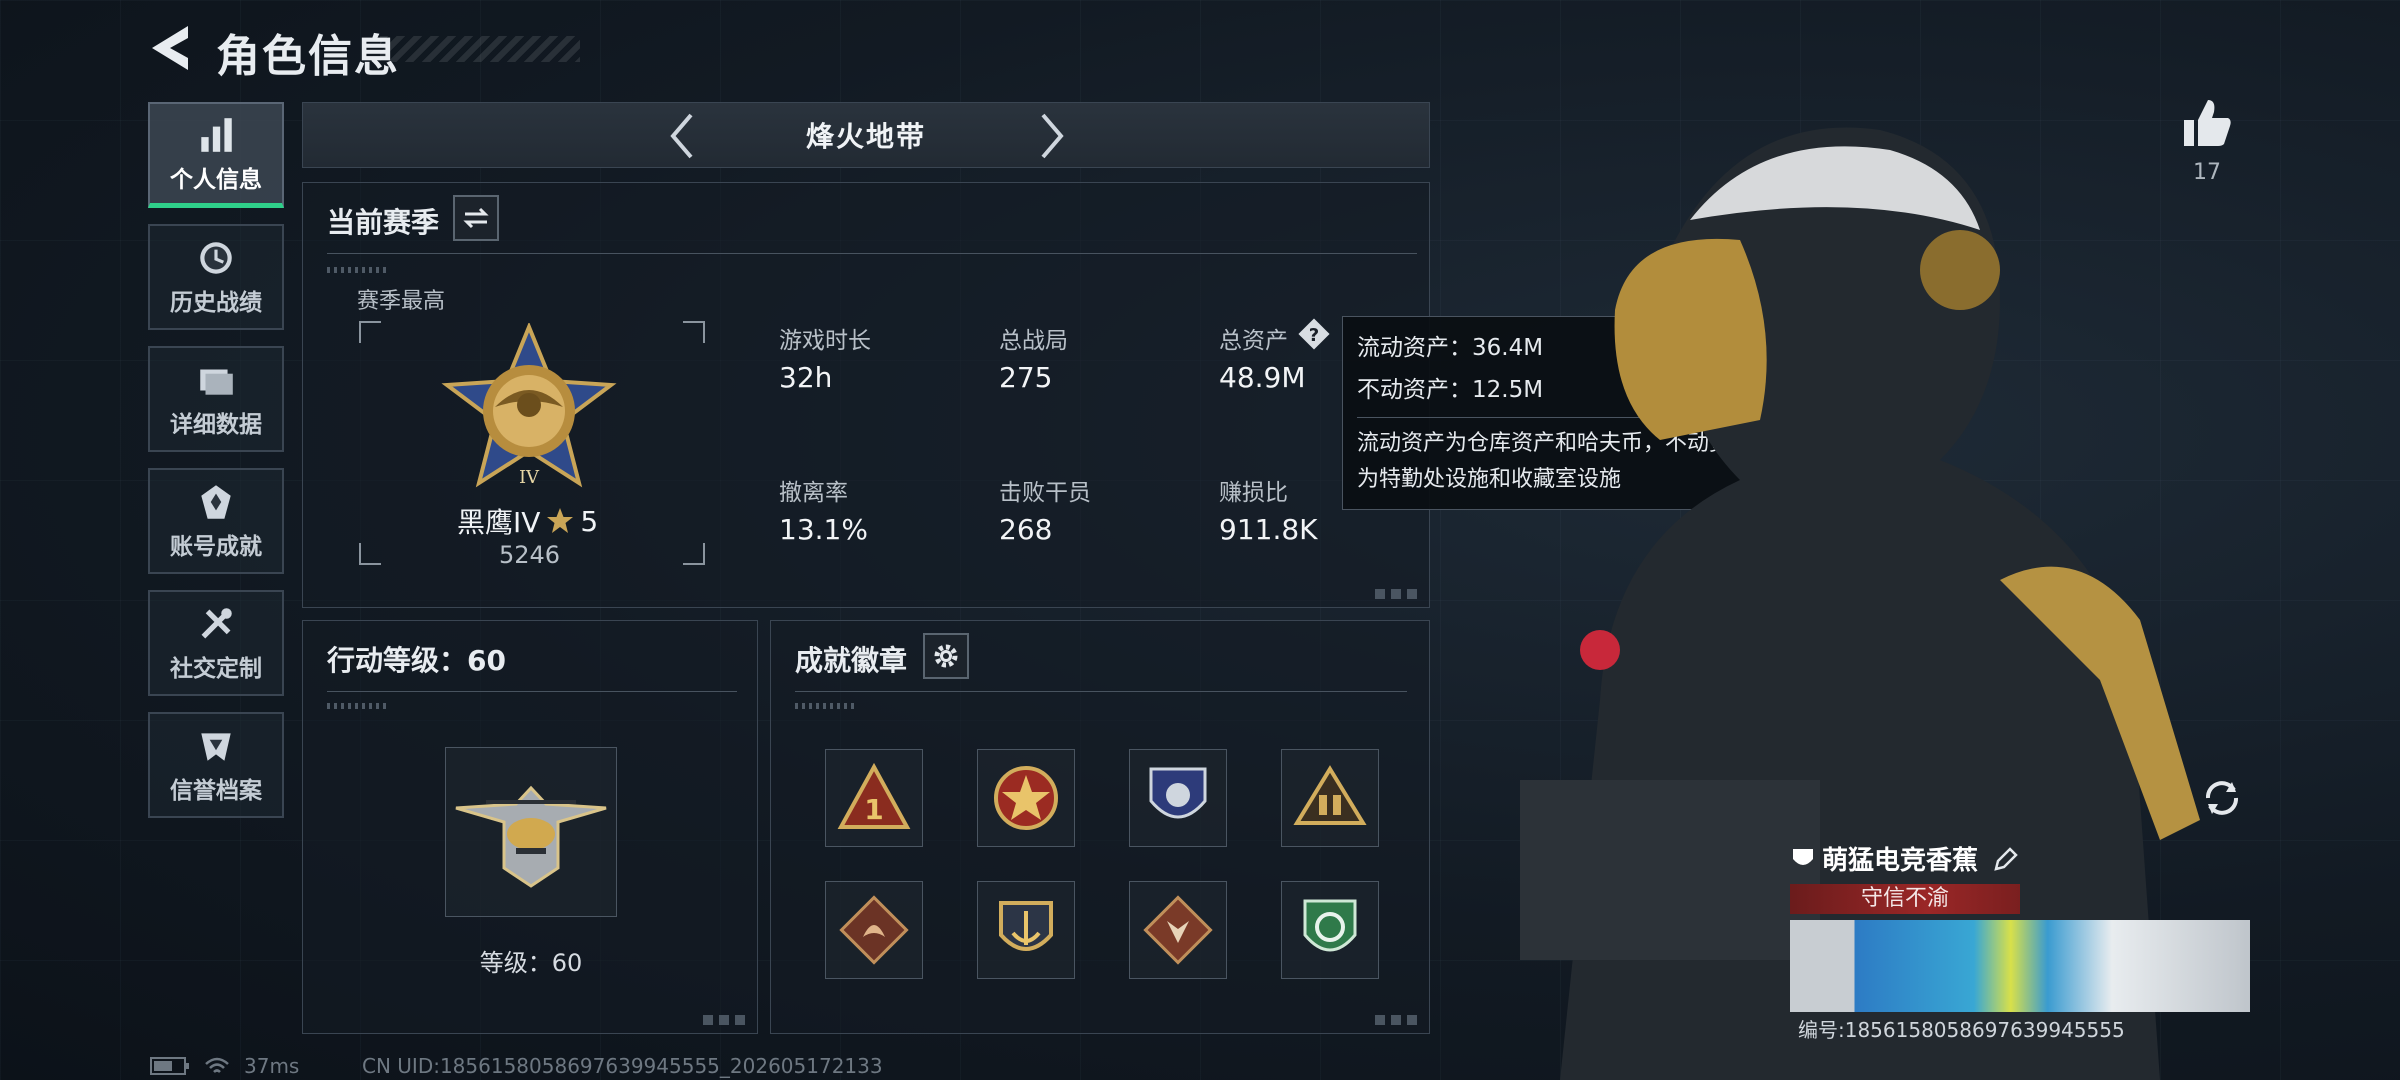 The width and height of the screenshot is (2400, 1080). I want to click on dragon-badge-icon, so click(874, 930).